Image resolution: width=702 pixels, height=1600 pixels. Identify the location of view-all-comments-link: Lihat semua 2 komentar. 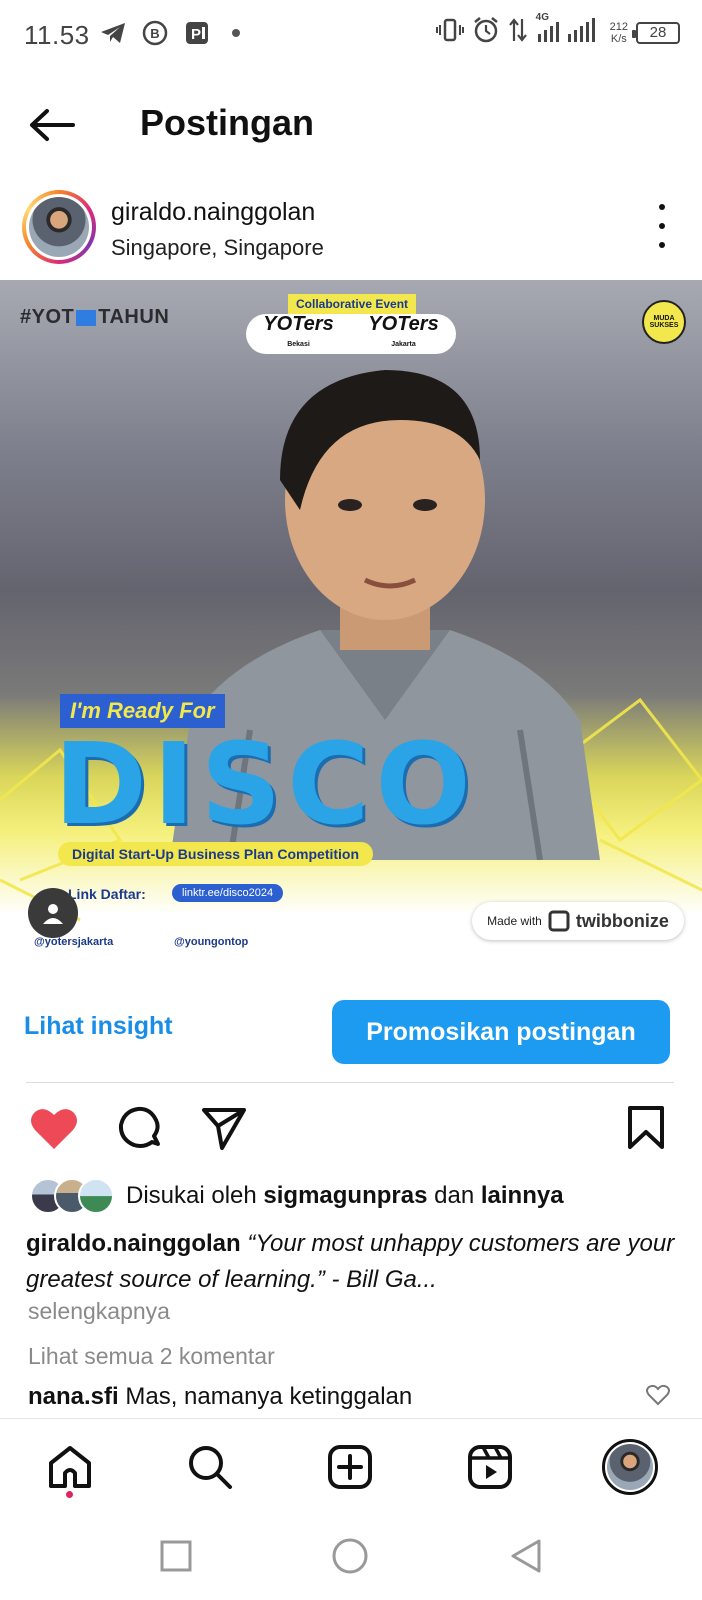
(151, 1356).